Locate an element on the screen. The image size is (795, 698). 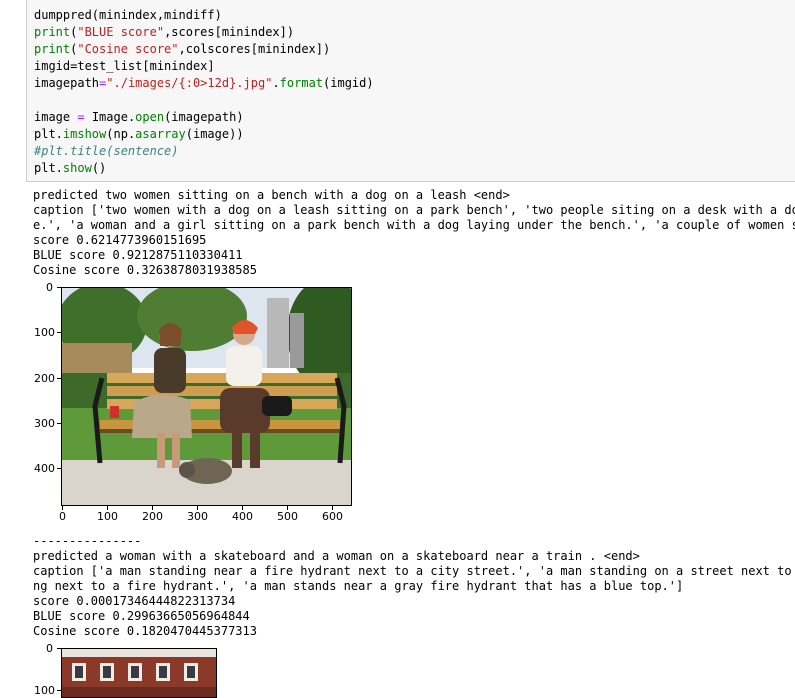
code-line-9: #plt.title(sentence) is located at coordinates (106, 151).